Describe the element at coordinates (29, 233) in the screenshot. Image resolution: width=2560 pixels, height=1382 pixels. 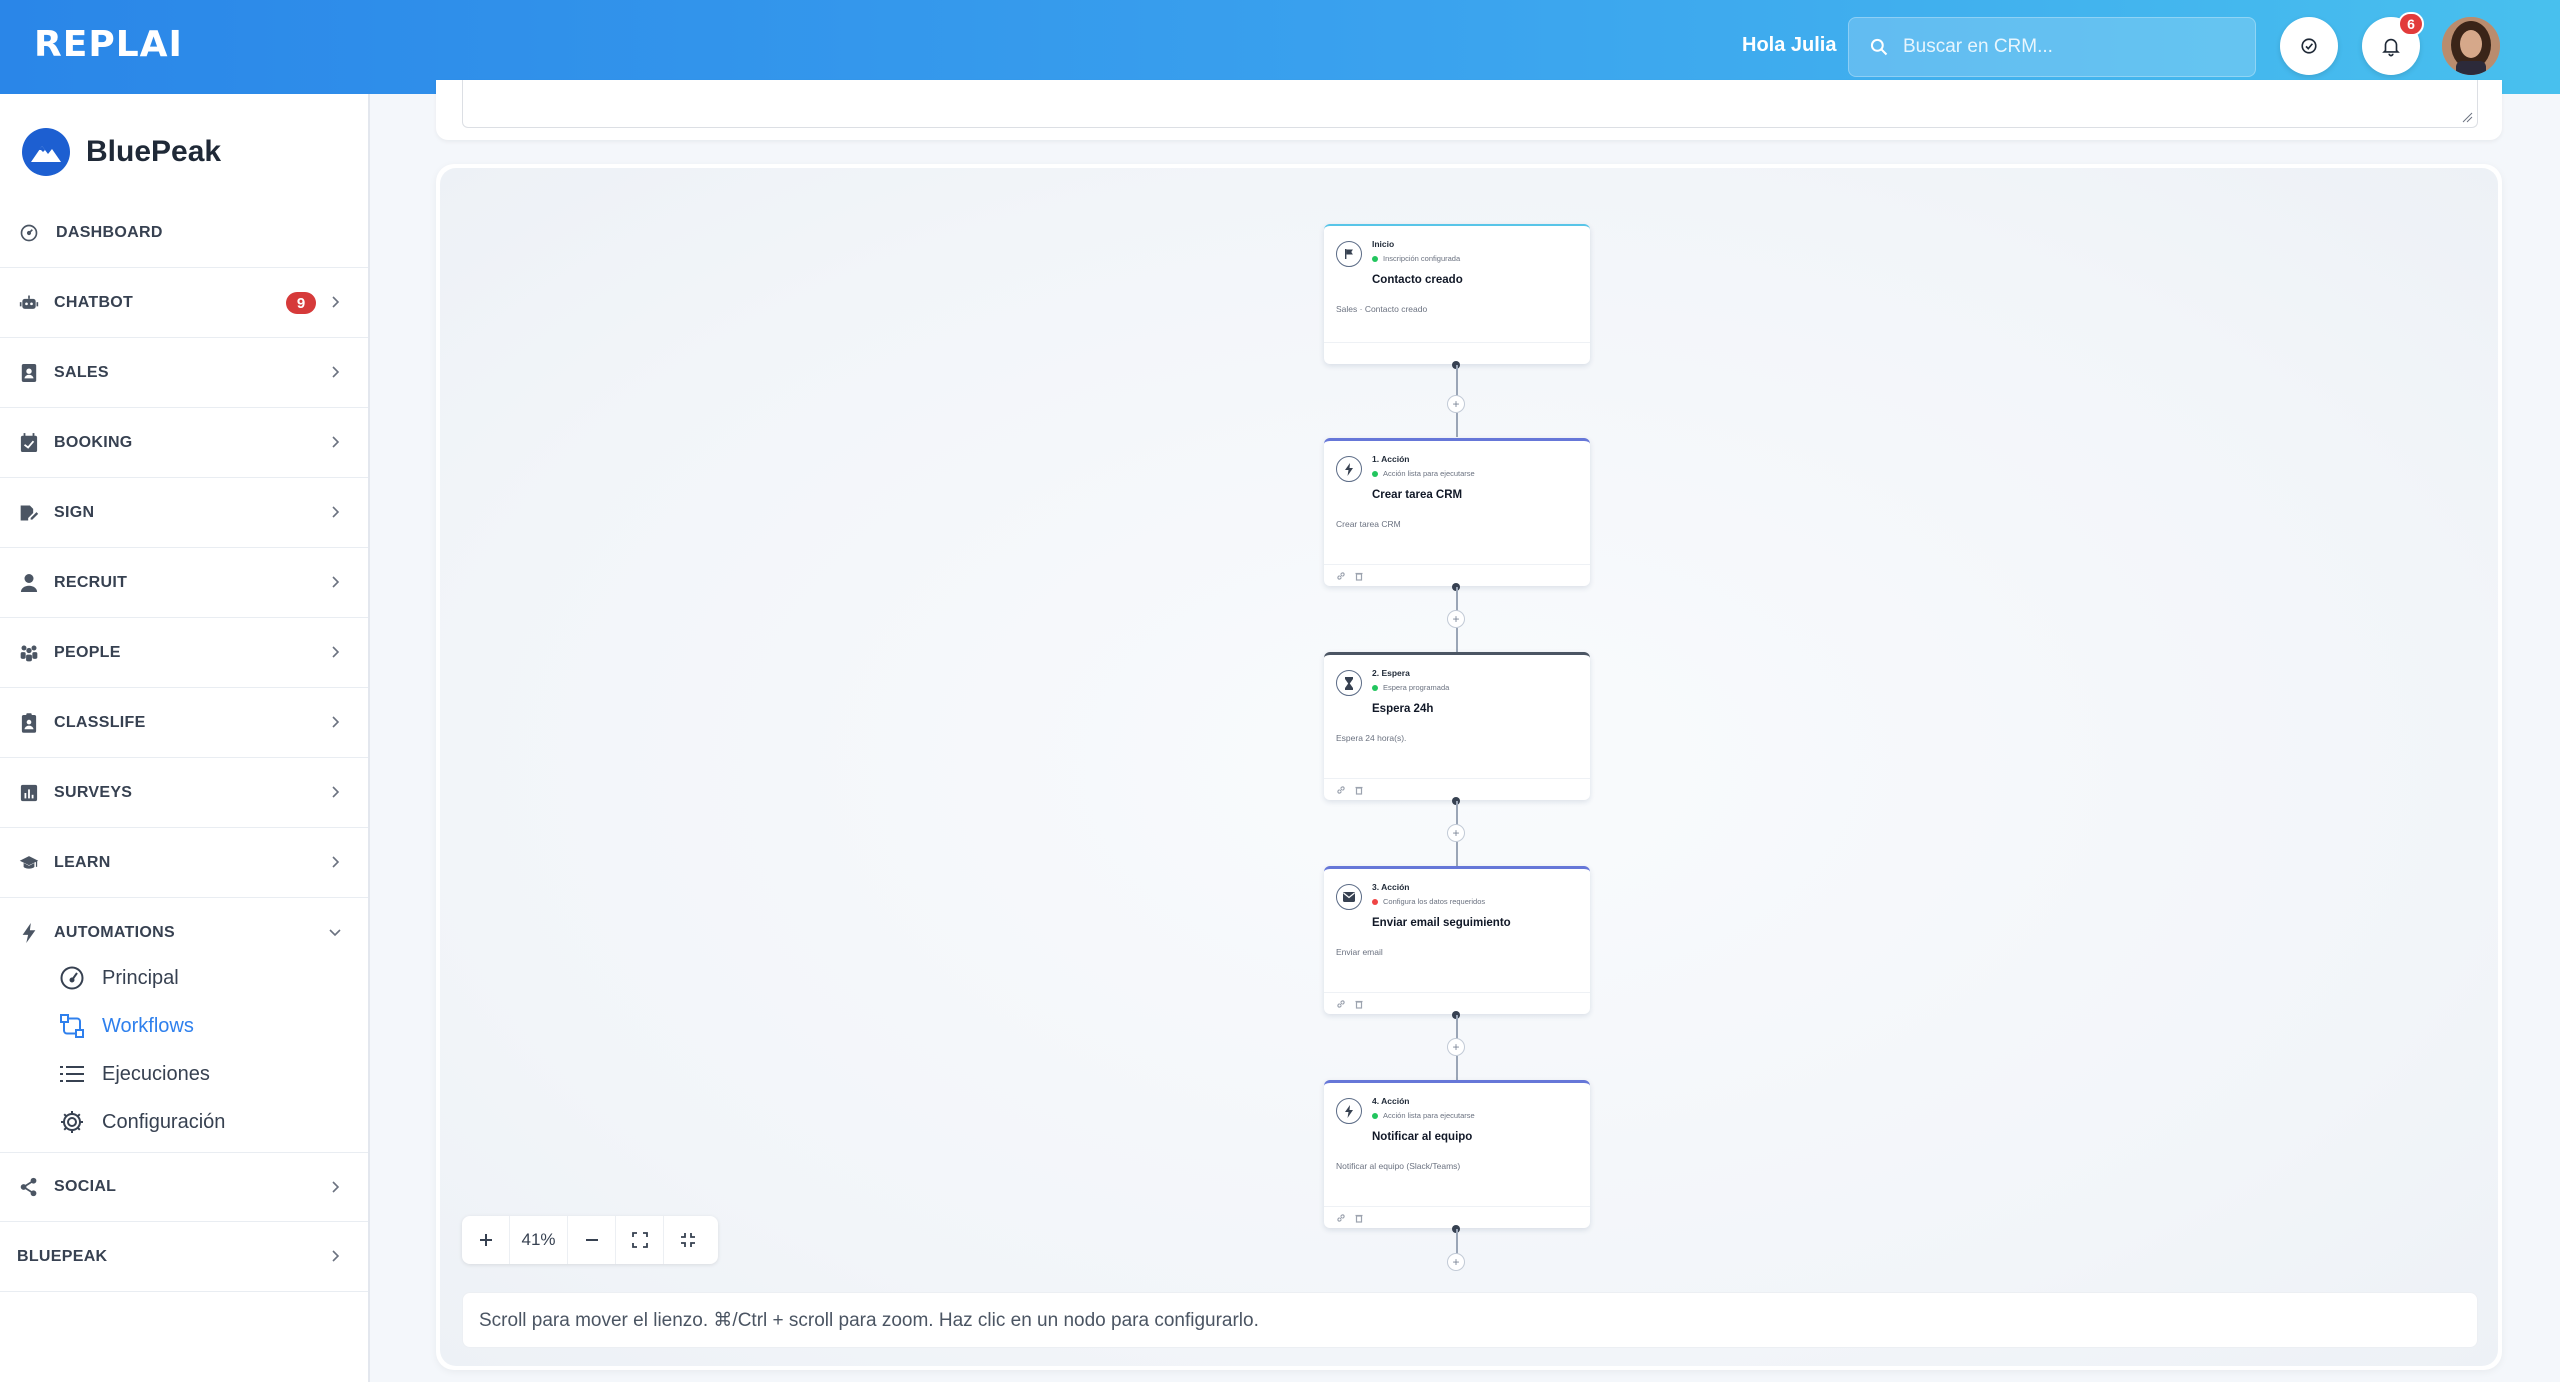
I see `dashboard-icon` at that location.